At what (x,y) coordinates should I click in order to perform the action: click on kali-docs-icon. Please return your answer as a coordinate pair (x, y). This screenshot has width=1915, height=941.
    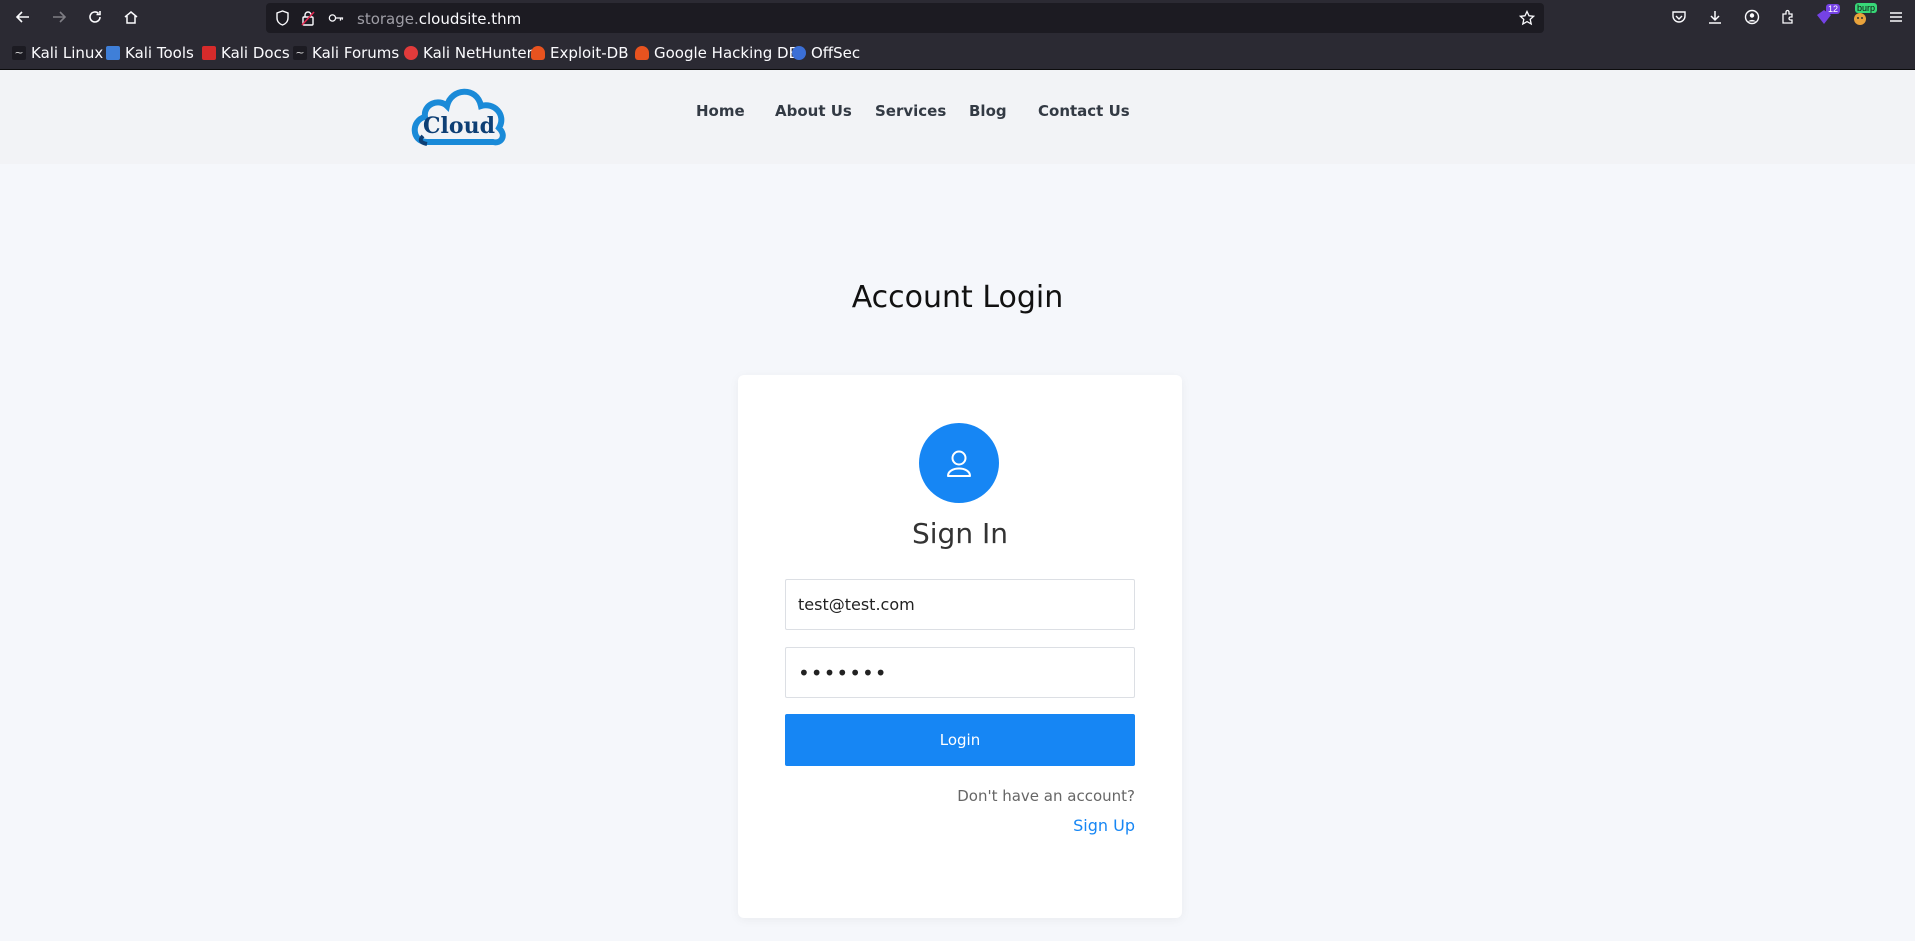
    Looking at the image, I should click on (209, 53).